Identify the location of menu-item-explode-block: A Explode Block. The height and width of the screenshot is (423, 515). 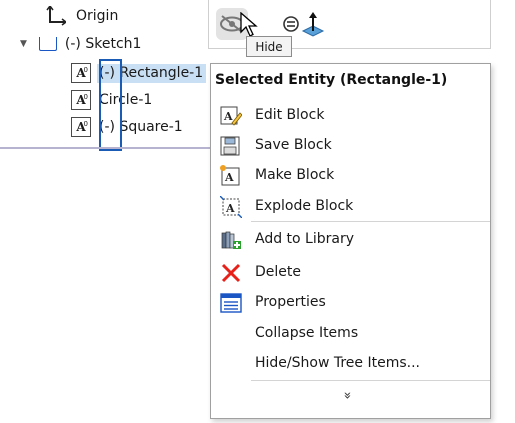
(350, 206).